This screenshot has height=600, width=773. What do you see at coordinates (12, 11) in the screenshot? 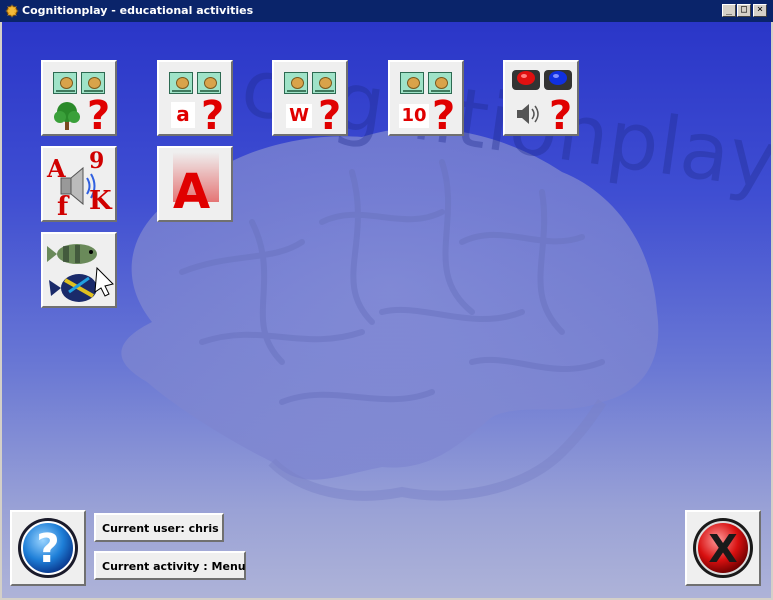
I see `app-logo-icon` at bounding box center [12, 11].